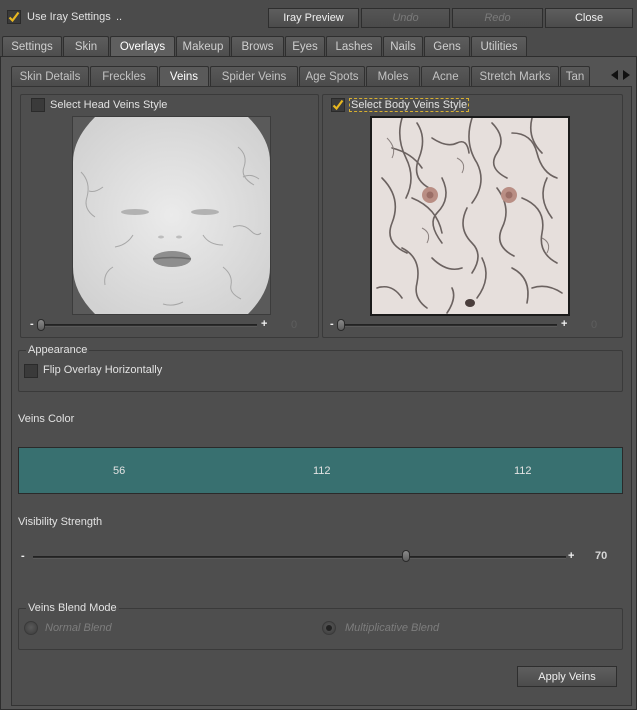  I want to click on use-iray-options-ellipsis: .., so click(119, 17).